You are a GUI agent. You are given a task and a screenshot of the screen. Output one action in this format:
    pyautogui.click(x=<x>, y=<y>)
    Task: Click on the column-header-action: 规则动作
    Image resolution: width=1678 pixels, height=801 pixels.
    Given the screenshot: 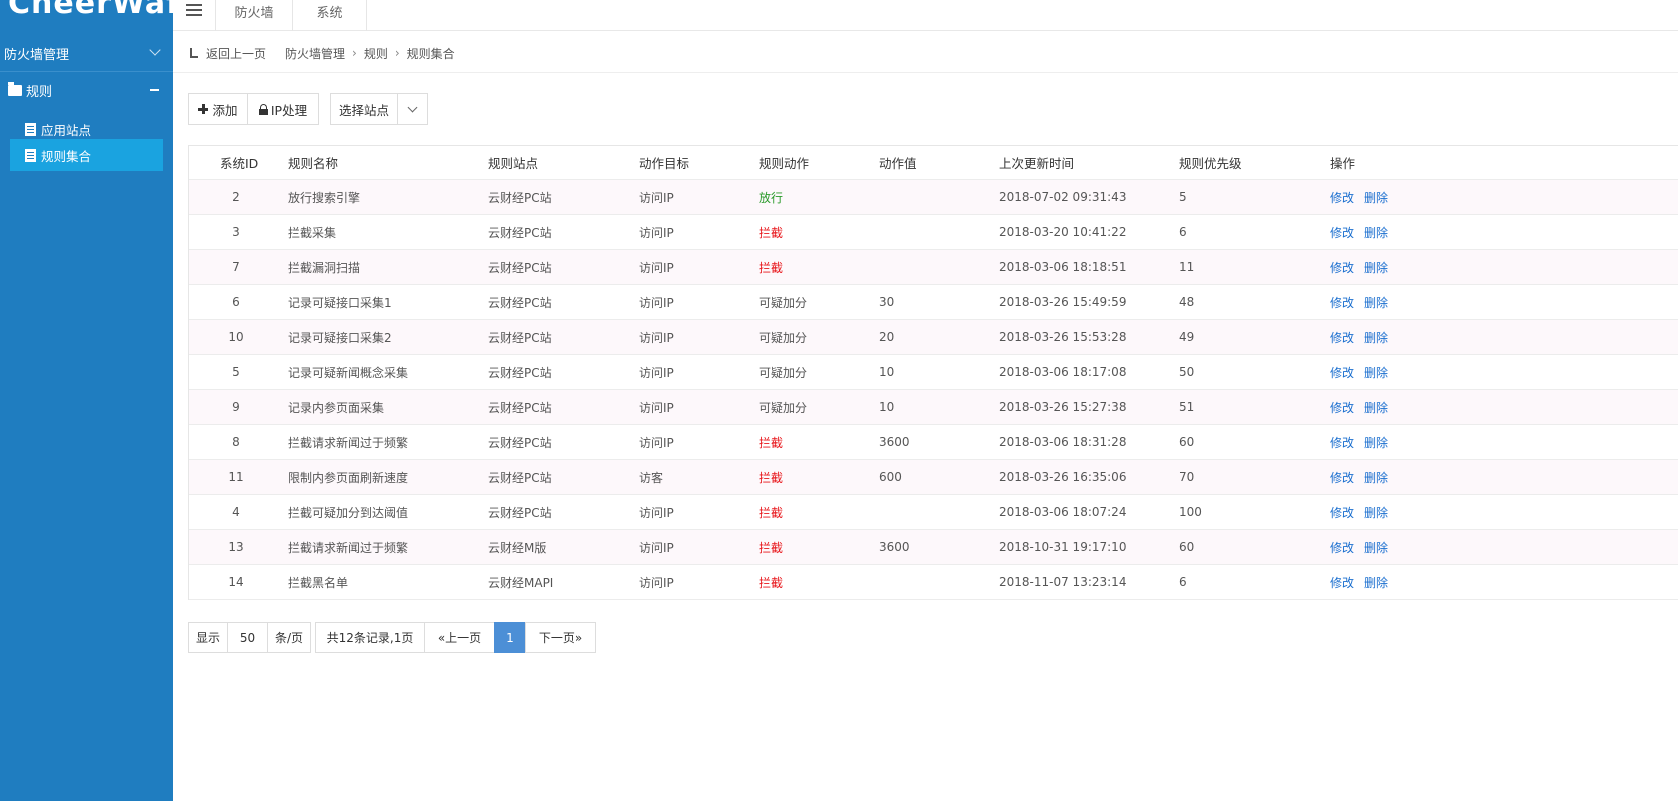 What is the action you would take?
    pyautogui.click(x=784, y=163)
    